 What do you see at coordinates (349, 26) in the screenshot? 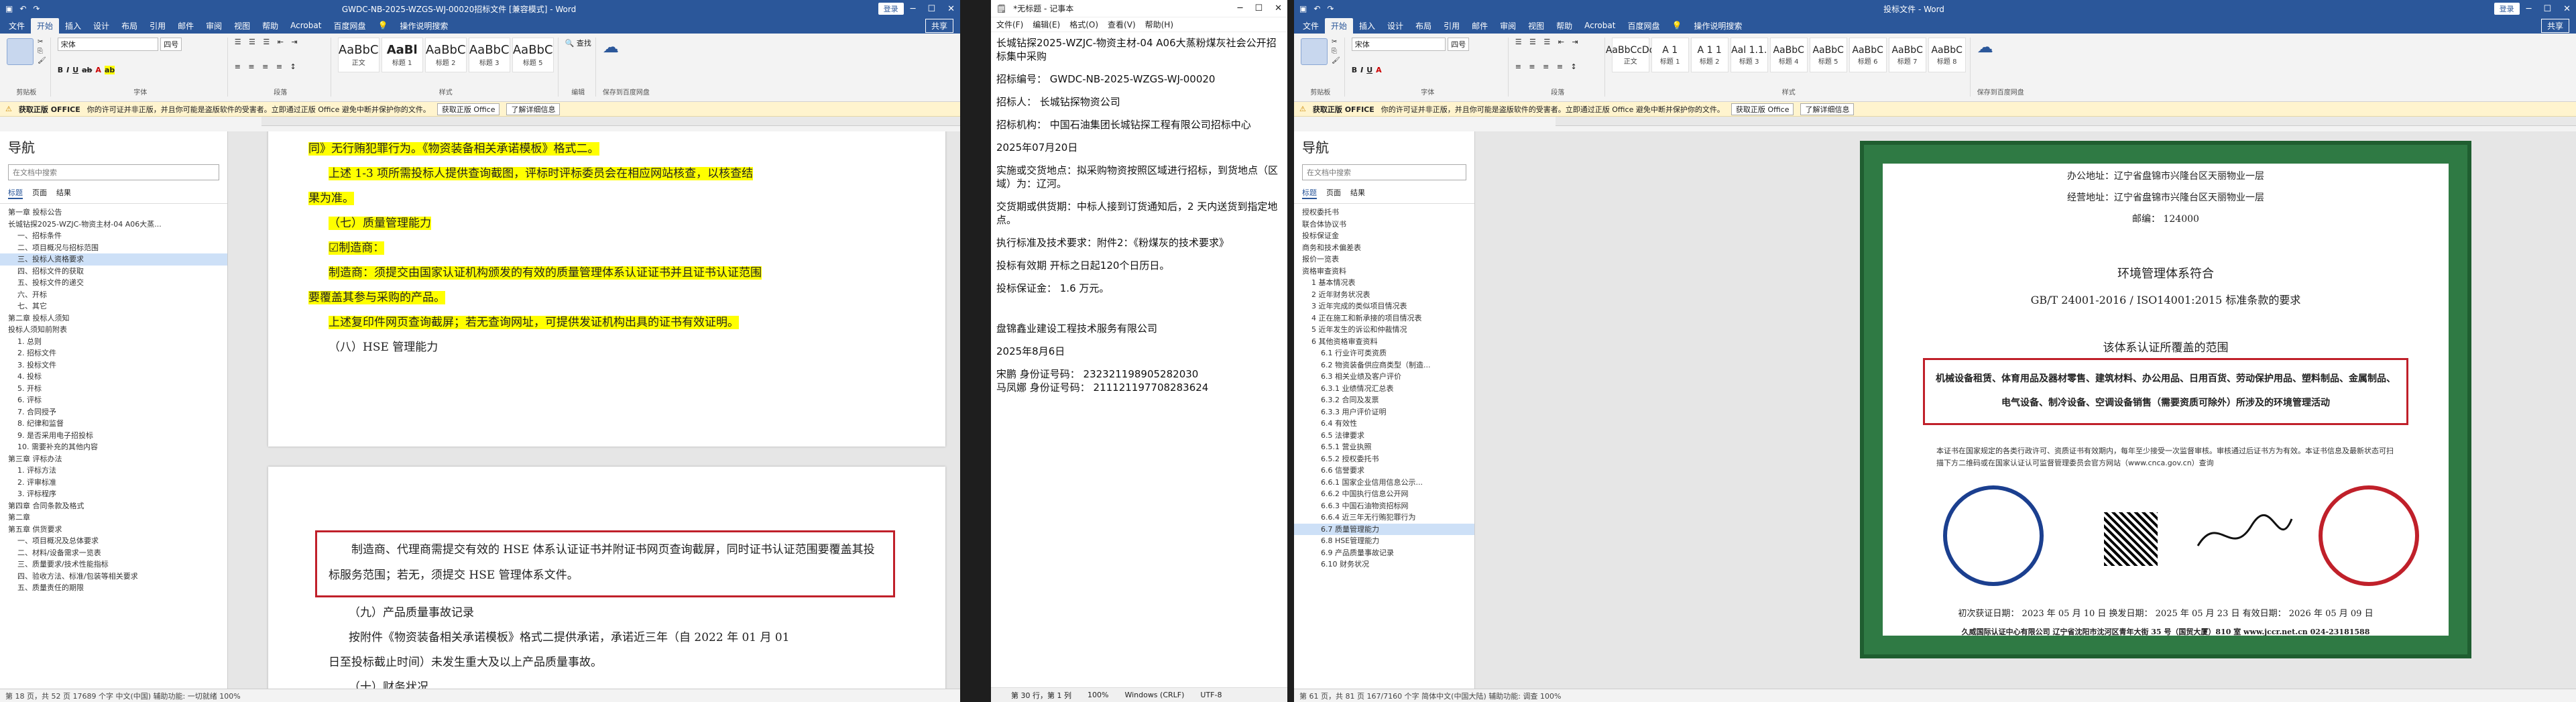
I see `tab-baidu: 百度网盘` at bounding box center [349, 26].